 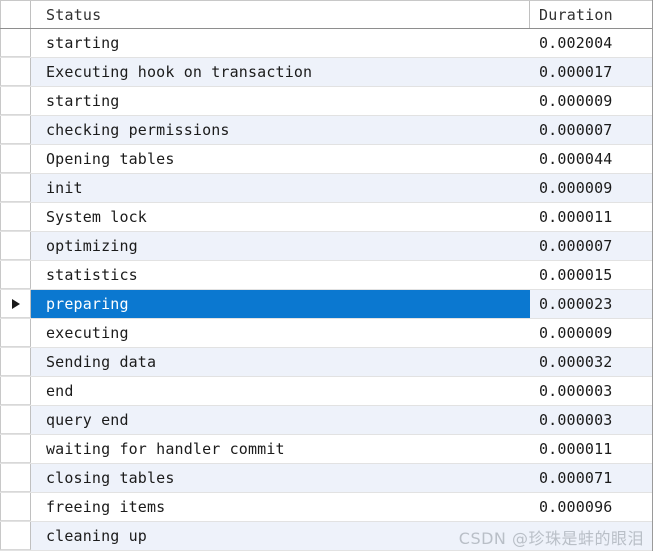 What do you see at coordinates (280, 507) in the screenshot?
I see `cell-status: freeing items` at bounding box center [280, 507].